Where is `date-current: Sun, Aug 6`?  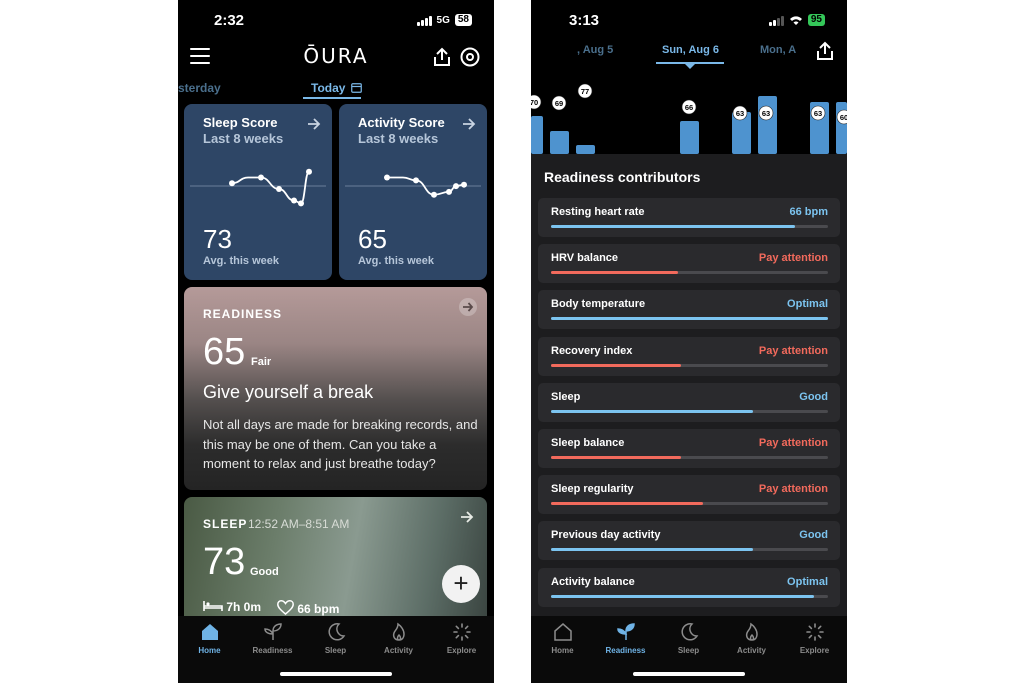 date-current: Sun, Aug 6 is located at coordinates (690, 50).